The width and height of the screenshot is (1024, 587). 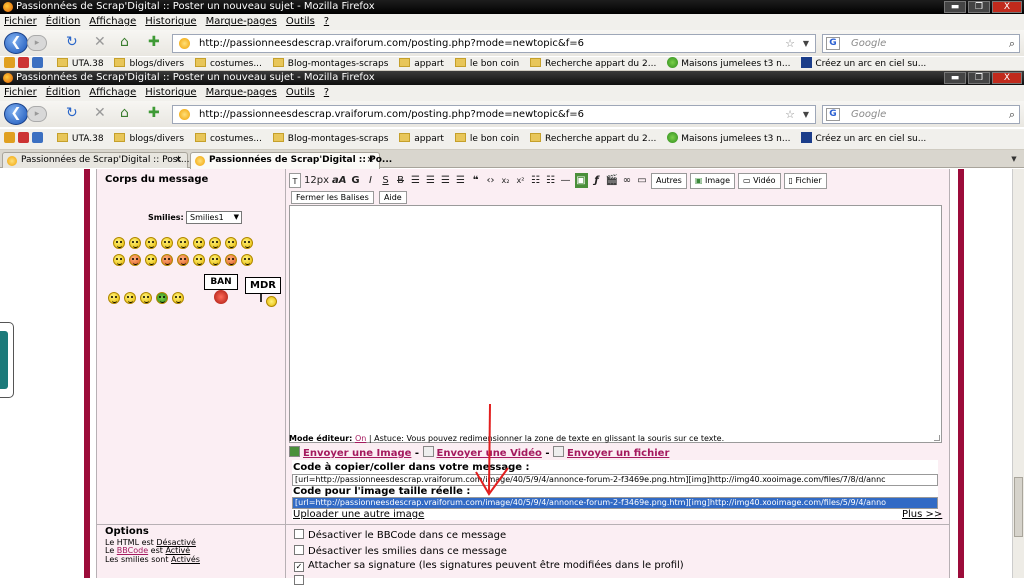 I want to click on link-icon: ∞, so click(x=627, y=180).